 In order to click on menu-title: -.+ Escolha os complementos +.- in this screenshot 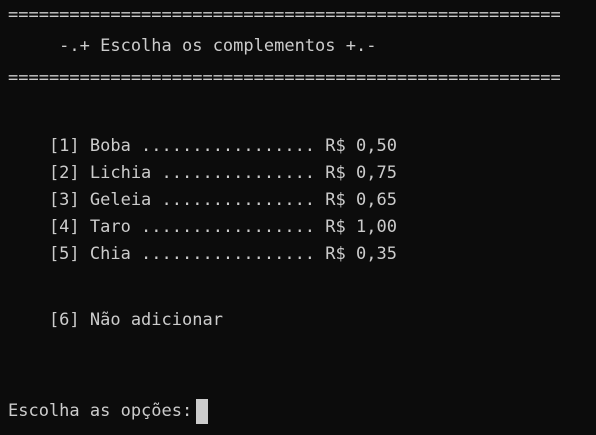, I will do `click(192, 46)`.